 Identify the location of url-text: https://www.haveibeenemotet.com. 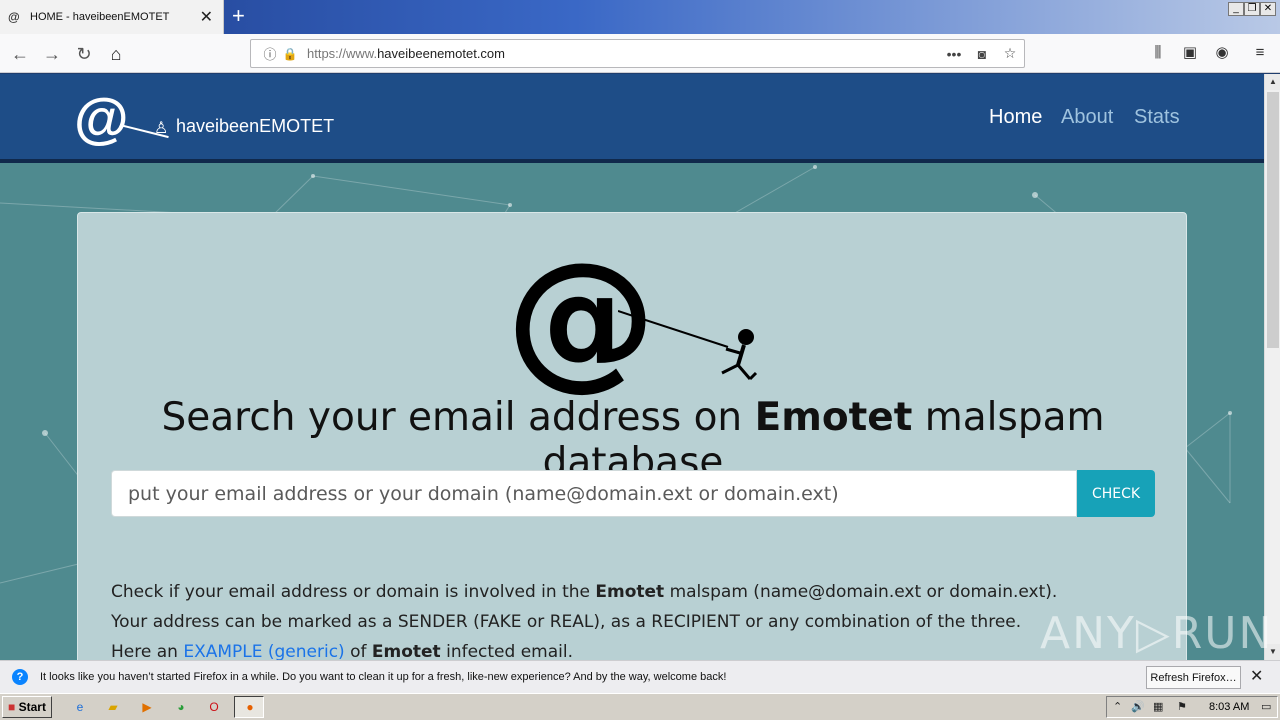
(623, 53).